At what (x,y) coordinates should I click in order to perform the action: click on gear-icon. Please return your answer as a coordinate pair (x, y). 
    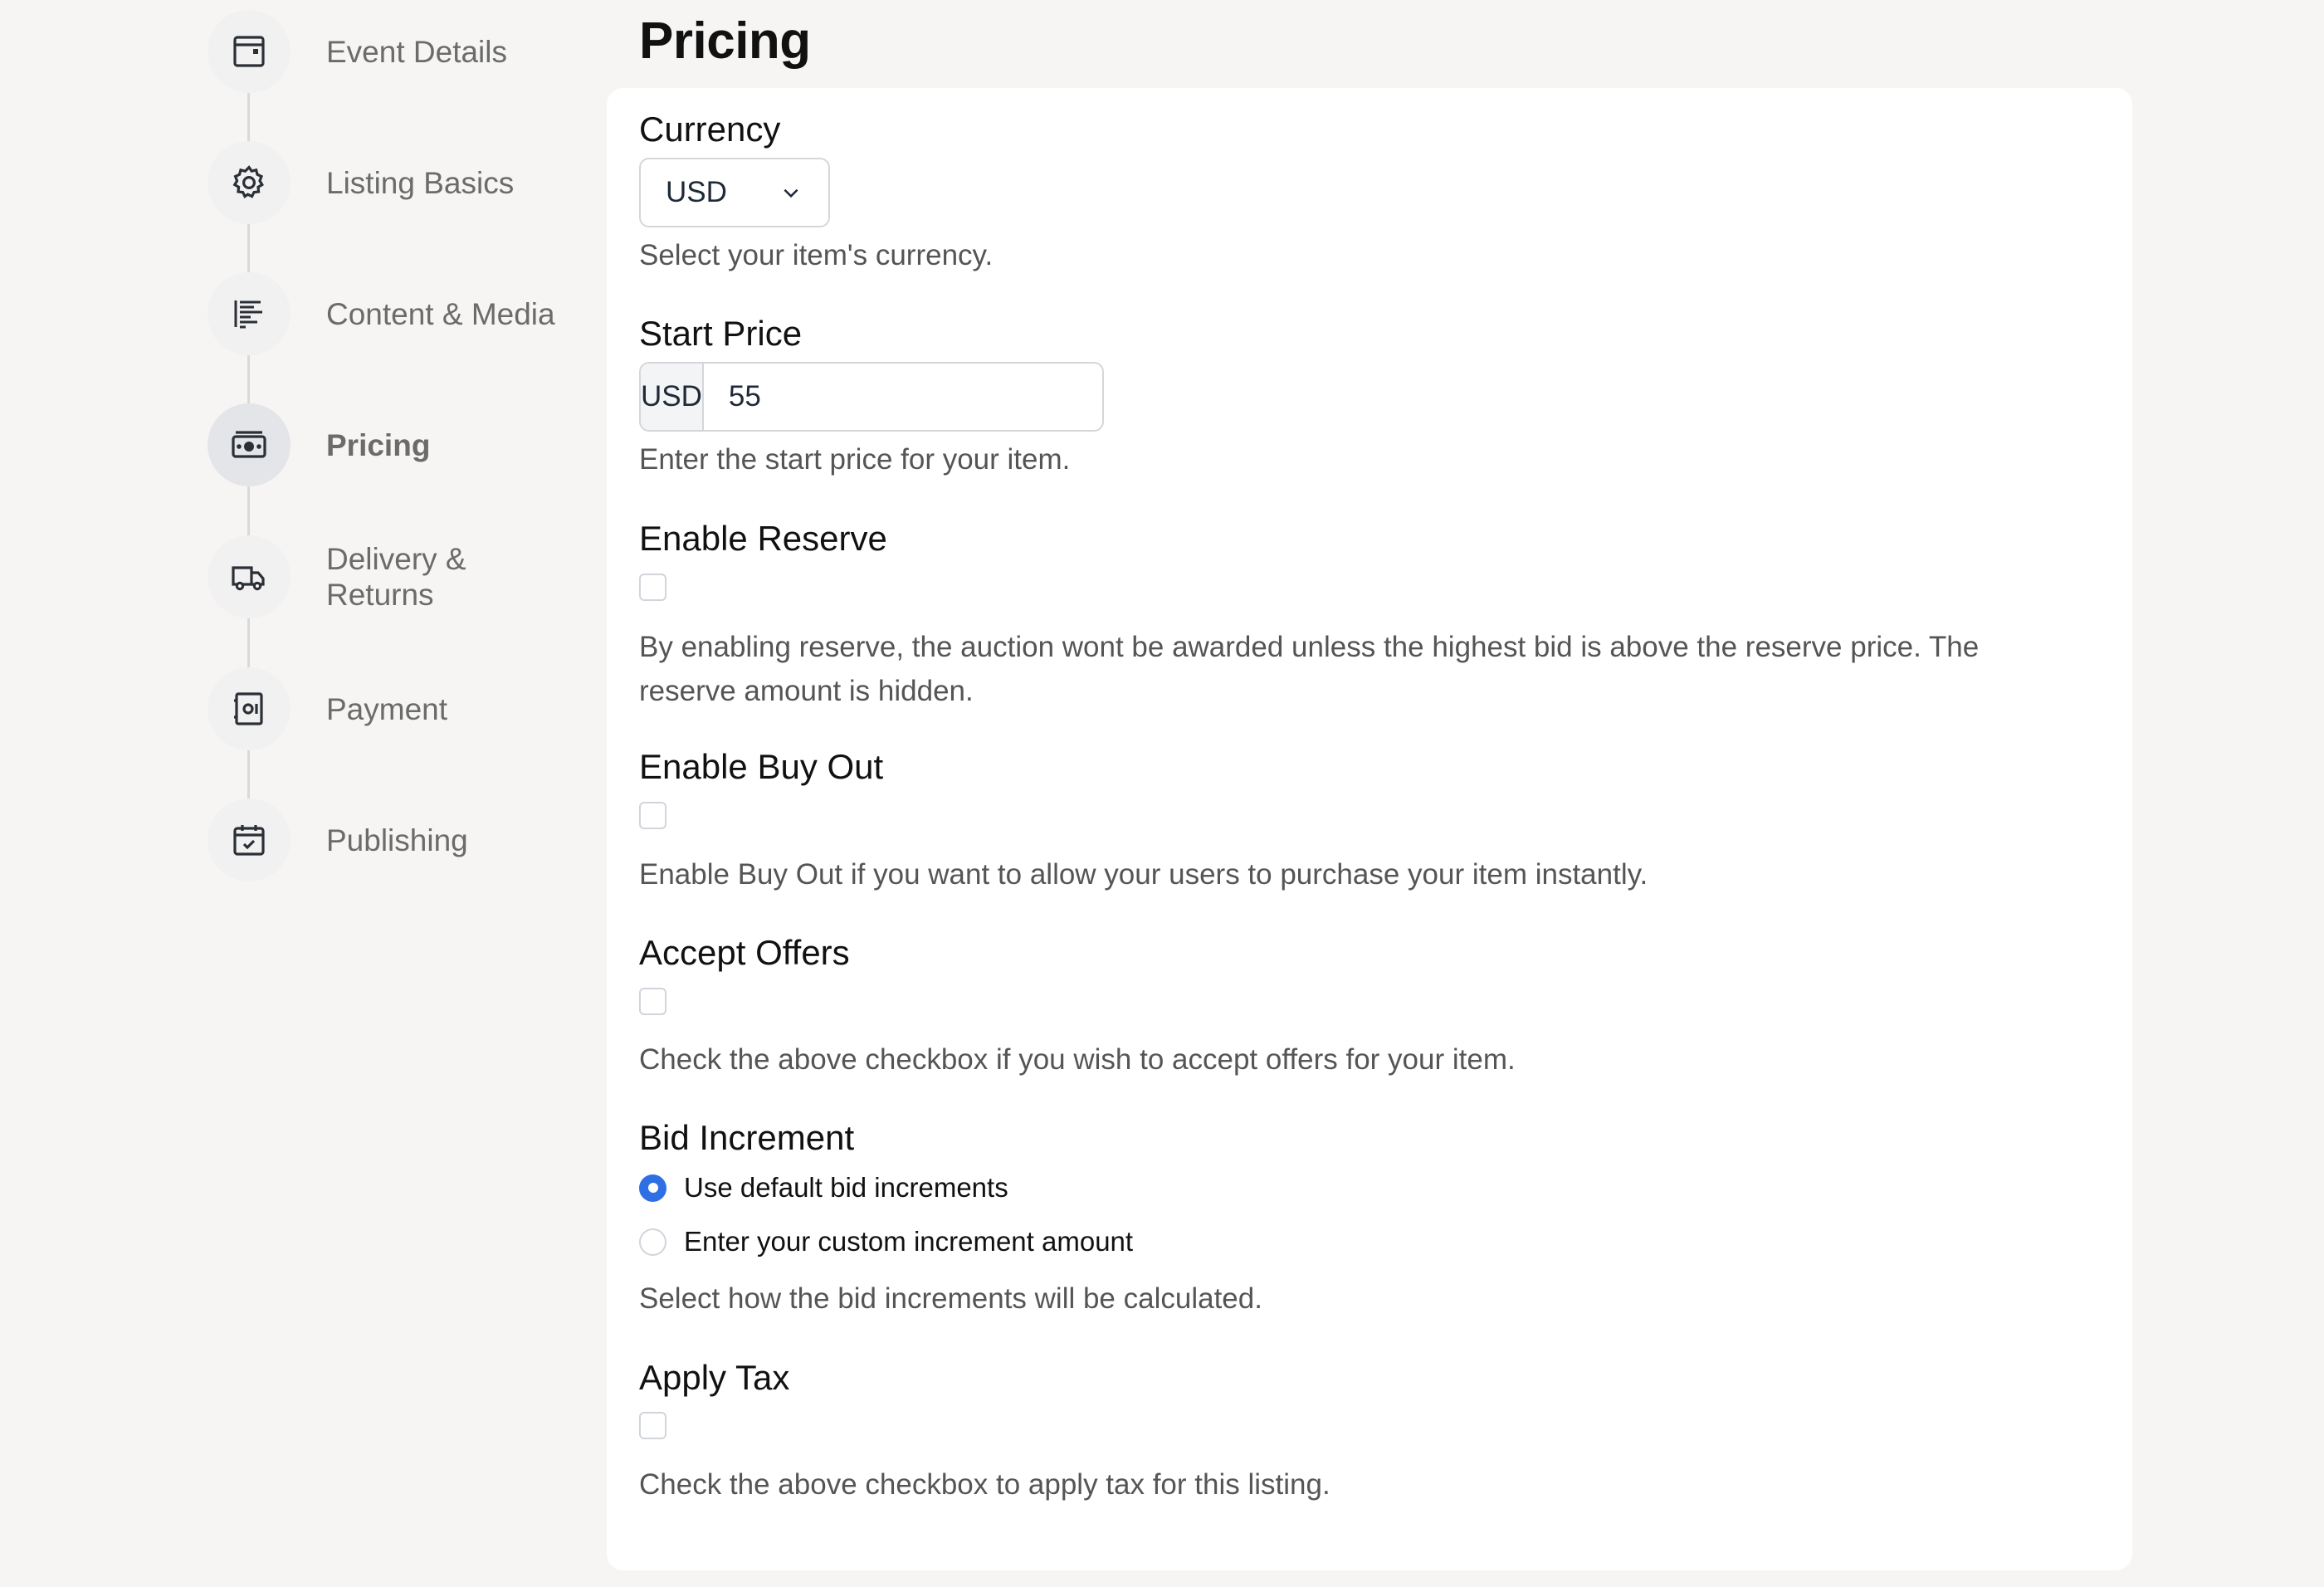
    Looking at the image, I should click on (248, 181).